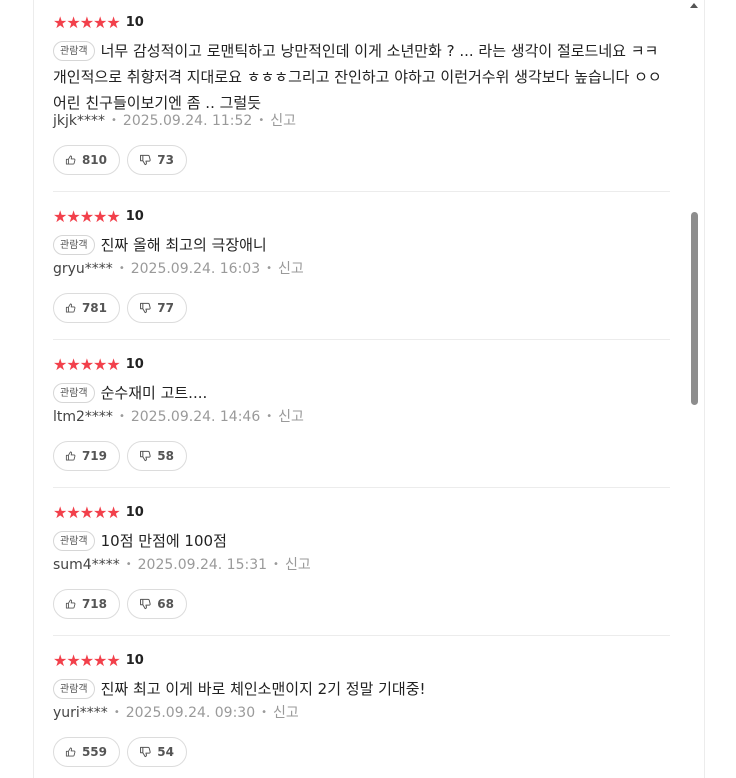  Describe the element at coordinates (94, 752) in the screenshot. I see `like-count: 559` at that location.